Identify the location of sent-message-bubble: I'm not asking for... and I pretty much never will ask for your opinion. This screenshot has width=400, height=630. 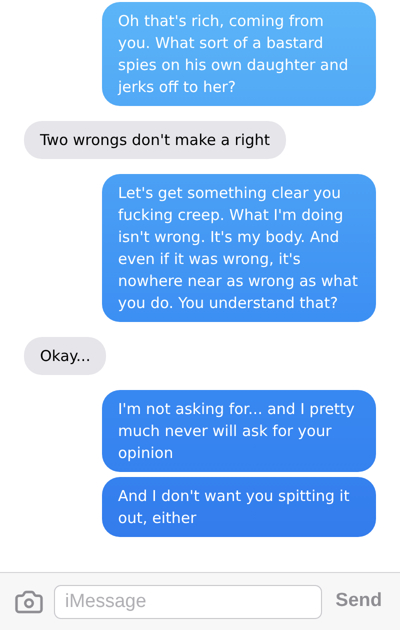
(239, 431).